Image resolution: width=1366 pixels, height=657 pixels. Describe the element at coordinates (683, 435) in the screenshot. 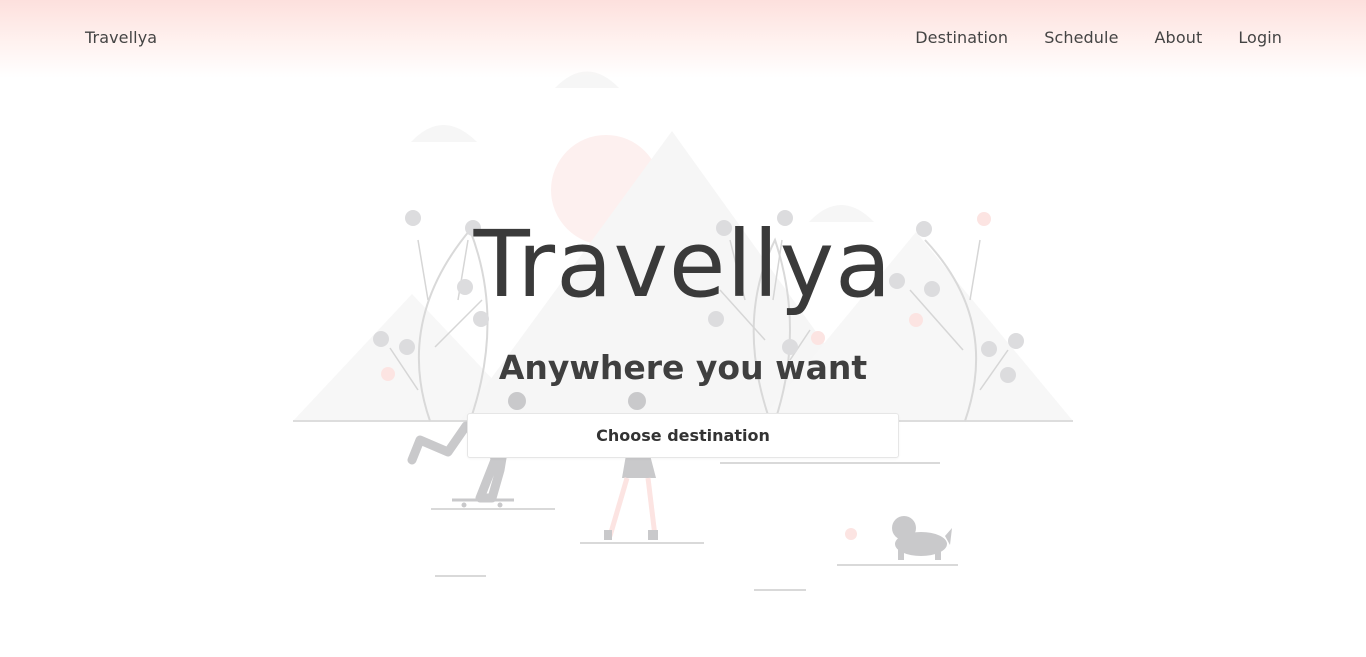

I see `choose-destination-button: Choose destination` at that location.